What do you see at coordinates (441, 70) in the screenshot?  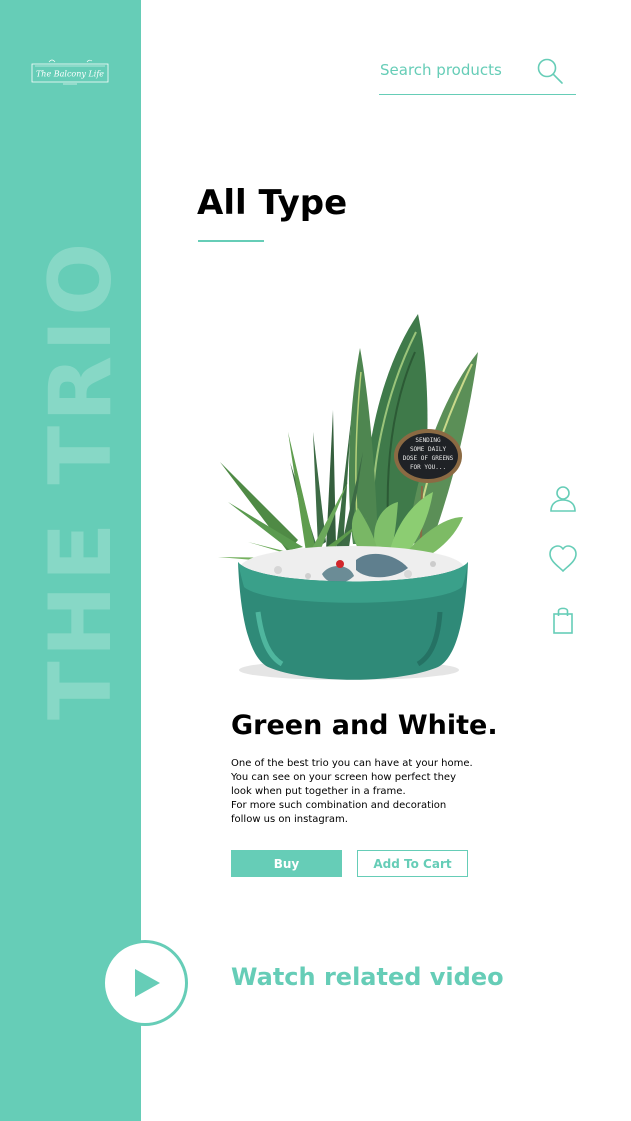 I see `search-input: Search products` at bounding box center [441, 70].